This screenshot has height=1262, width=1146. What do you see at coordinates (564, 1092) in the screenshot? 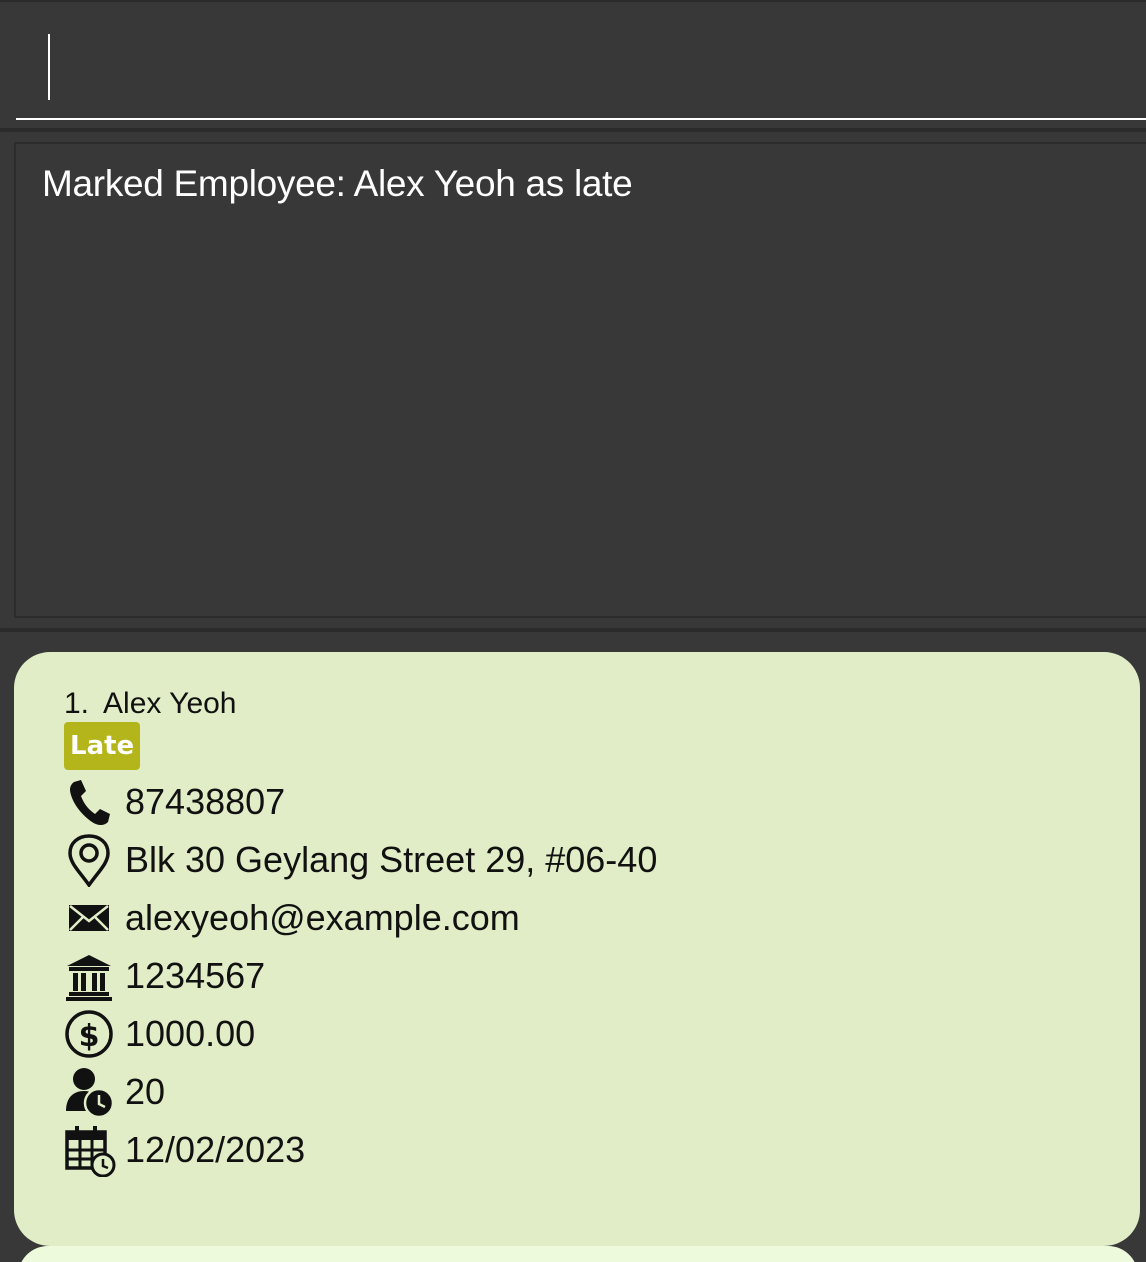
I see `leaves-field: 20` at bounding box center [564, 1092].